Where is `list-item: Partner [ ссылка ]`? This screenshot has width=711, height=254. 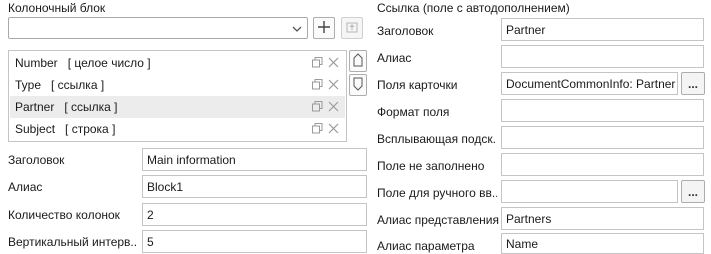
list-item: Partner [ ссылка ] is located at coordinates (177, 107).